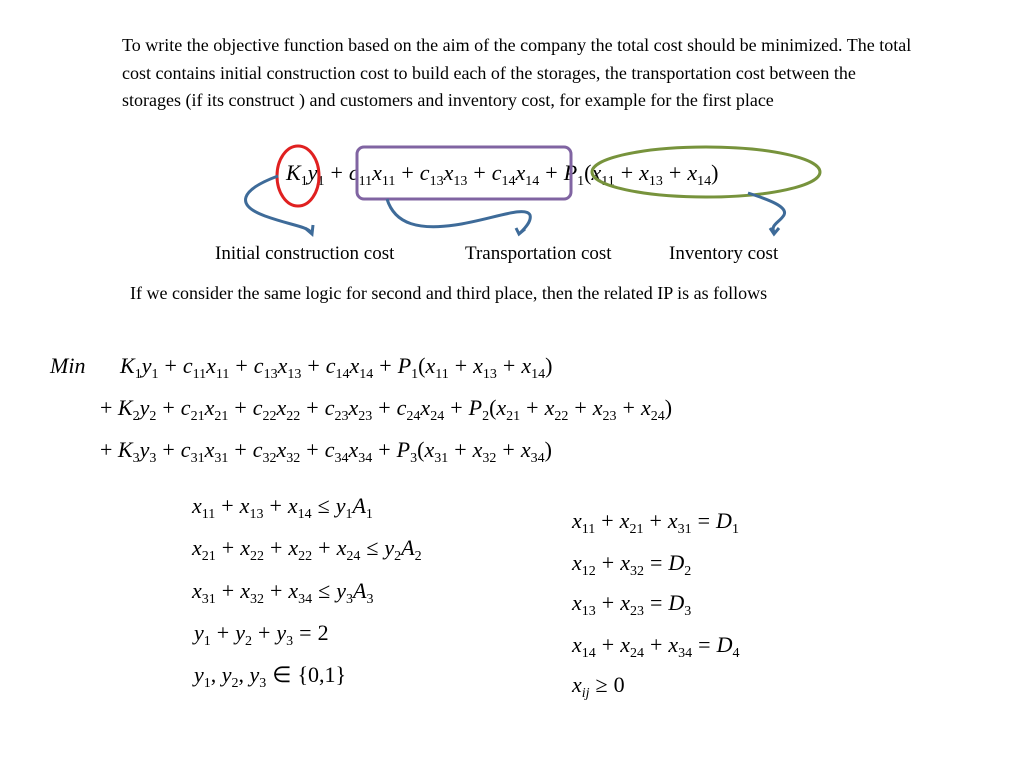 The width and height of the screenshot is (1024, 768). I want to click on inventory-ellipse, so click(706, 172).